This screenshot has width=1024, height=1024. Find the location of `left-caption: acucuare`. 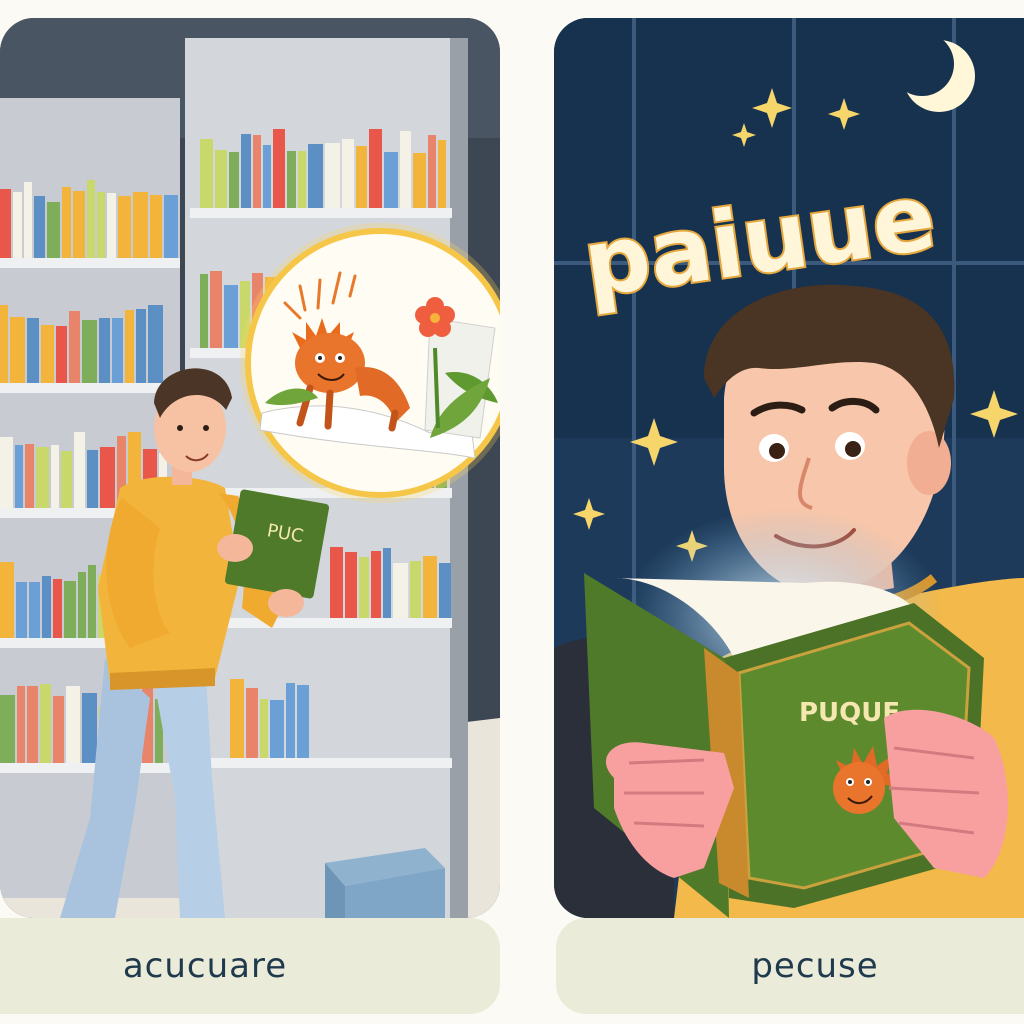

left-caption: acucuare is located at coordinates (205, 966).